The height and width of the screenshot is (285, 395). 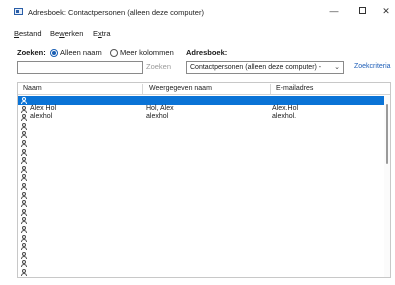 I want to click on column-header-email: E-mailadres, so click(x=294, y=88).